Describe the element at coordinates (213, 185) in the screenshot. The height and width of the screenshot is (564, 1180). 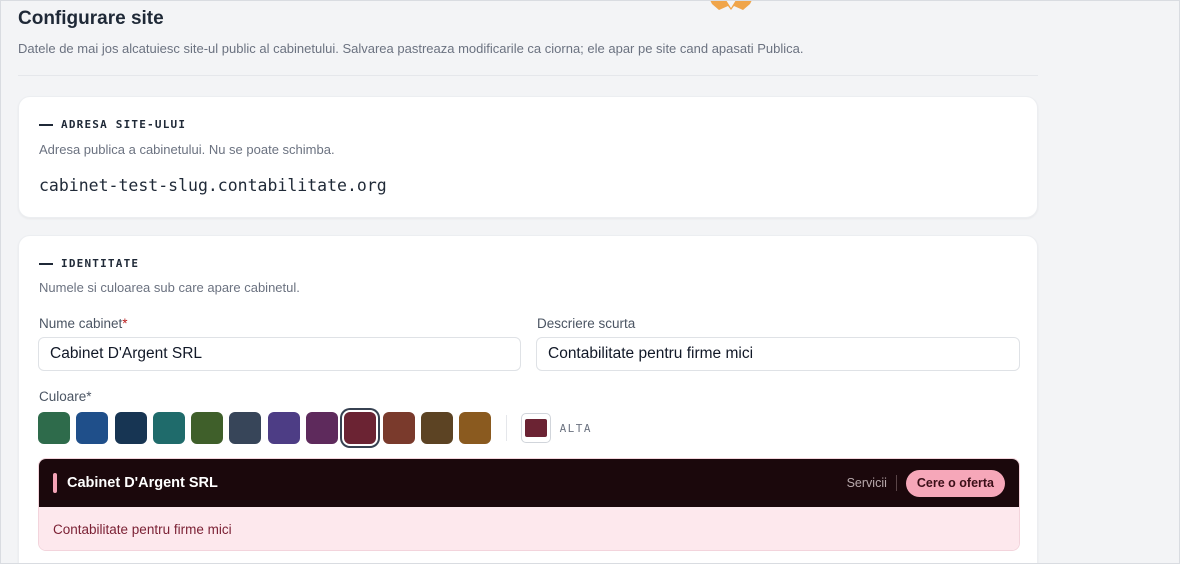
I see `site-address-value: cabinet-test-slug.contabilitate.org` at that location.